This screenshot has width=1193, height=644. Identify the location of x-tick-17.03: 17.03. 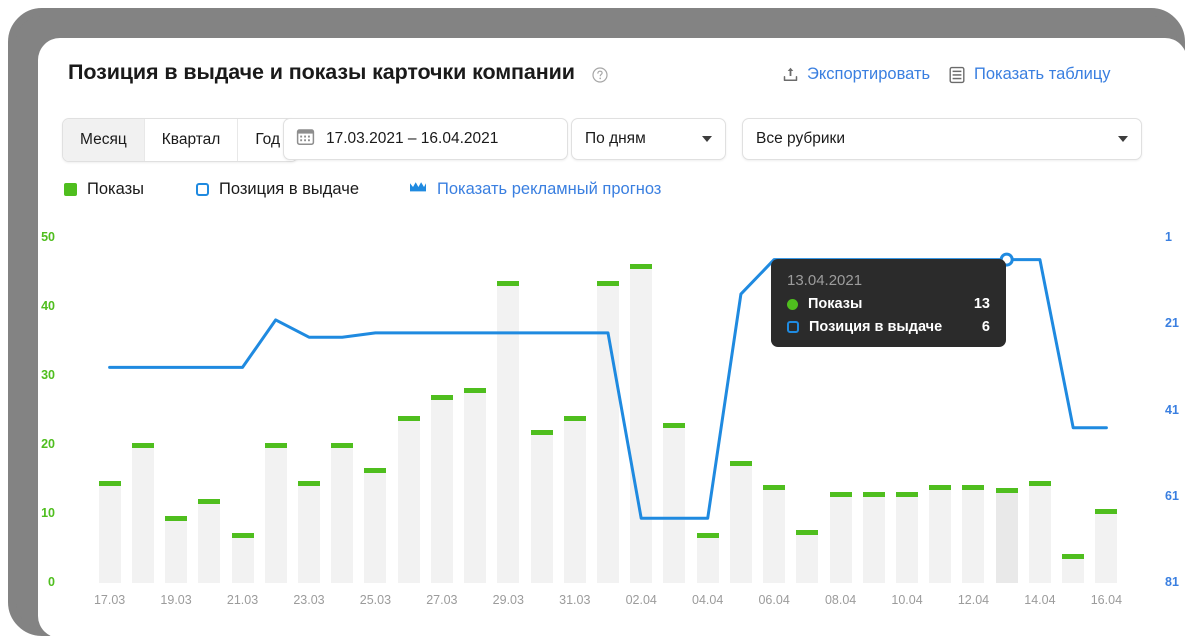
(109, 600).